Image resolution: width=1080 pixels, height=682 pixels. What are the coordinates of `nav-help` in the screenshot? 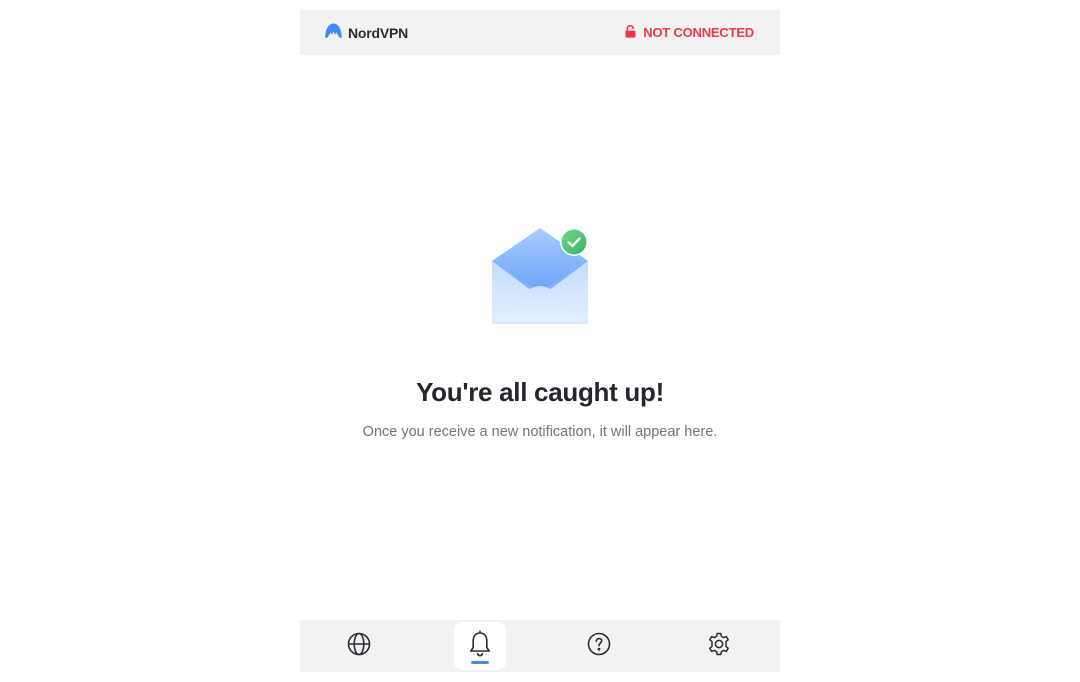 It's located at (599, 646).